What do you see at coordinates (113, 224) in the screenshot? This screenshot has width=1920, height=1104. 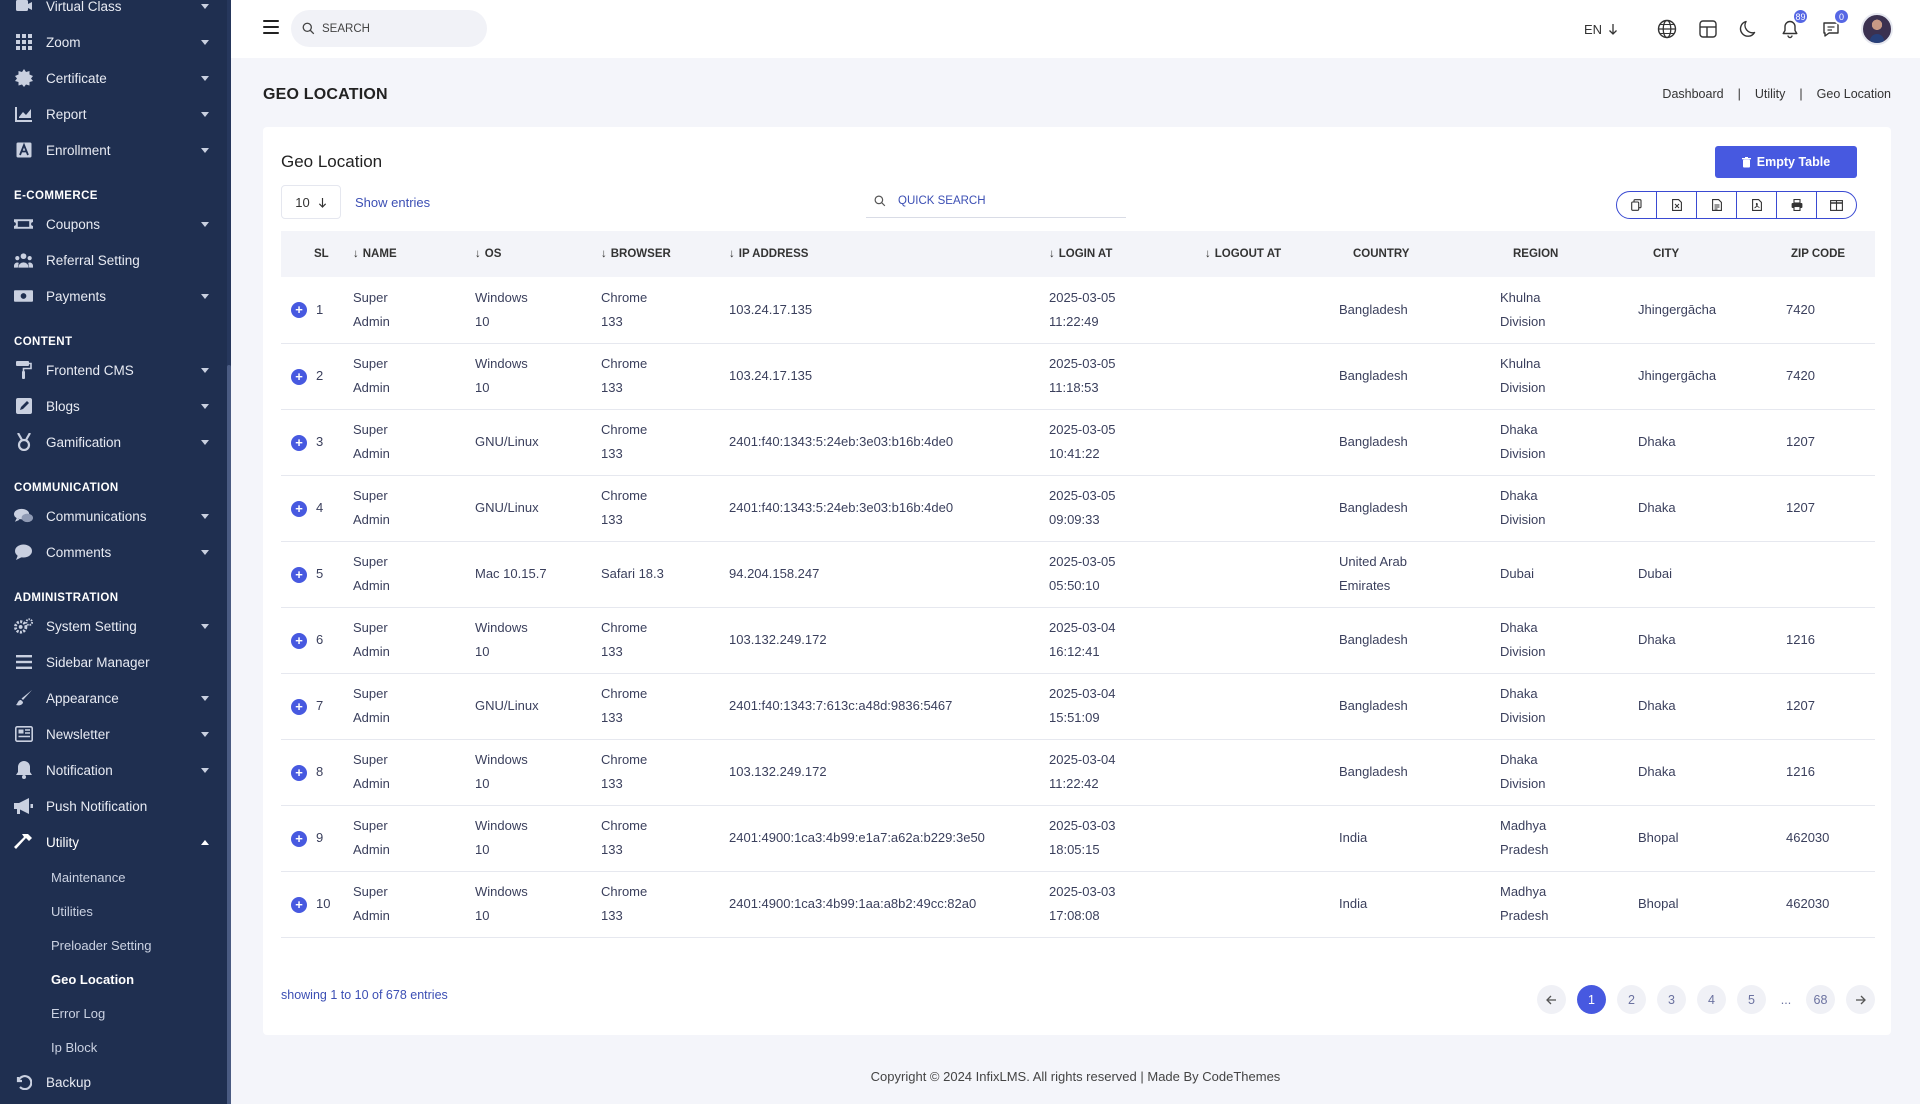 I see `sidebar-item-coupons: Coupons` at bounding box center [113, 224].